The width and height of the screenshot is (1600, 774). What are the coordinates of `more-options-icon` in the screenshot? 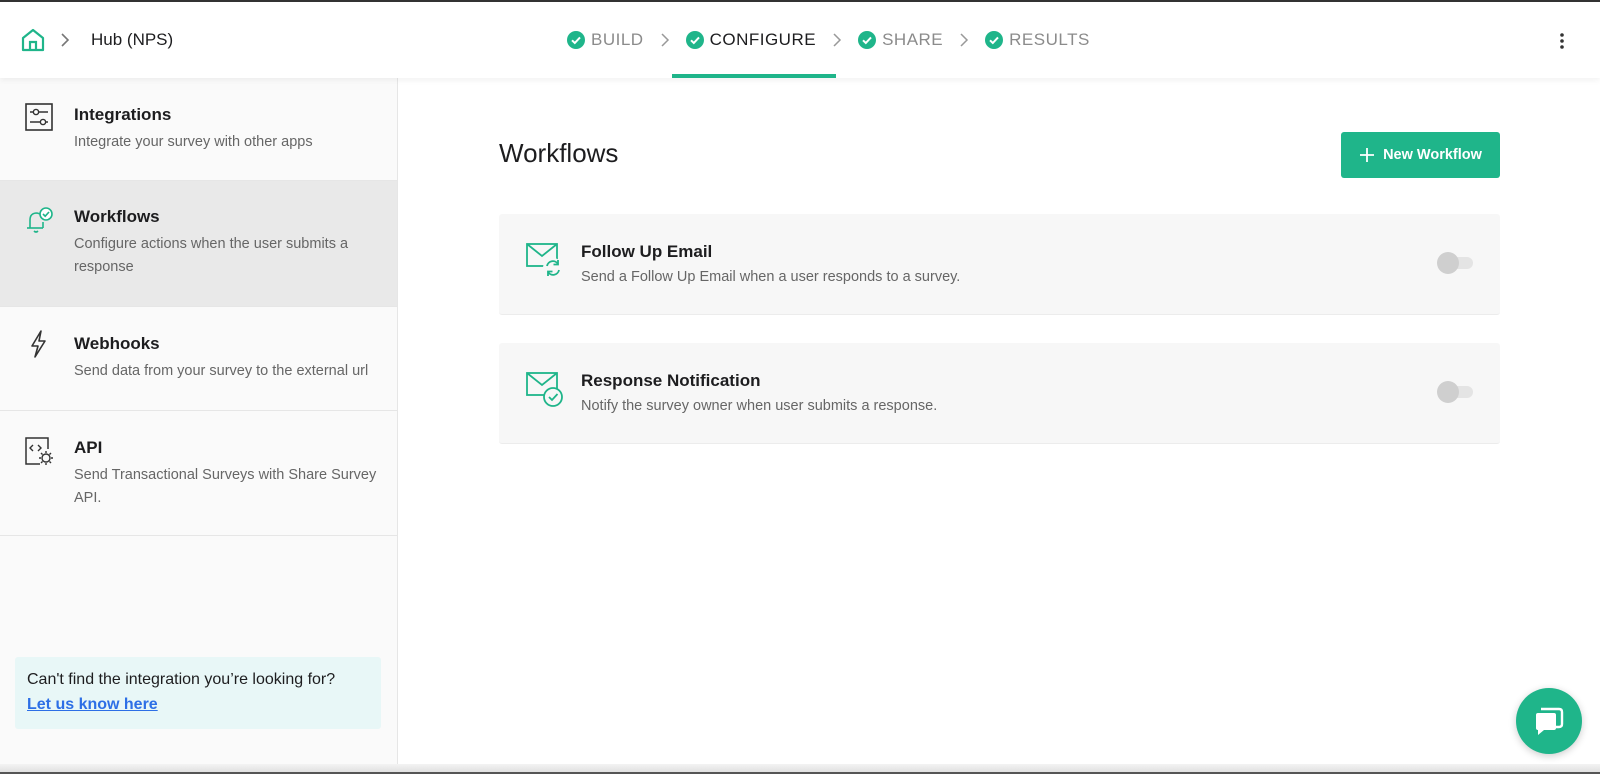 It's located at (1562, 41).